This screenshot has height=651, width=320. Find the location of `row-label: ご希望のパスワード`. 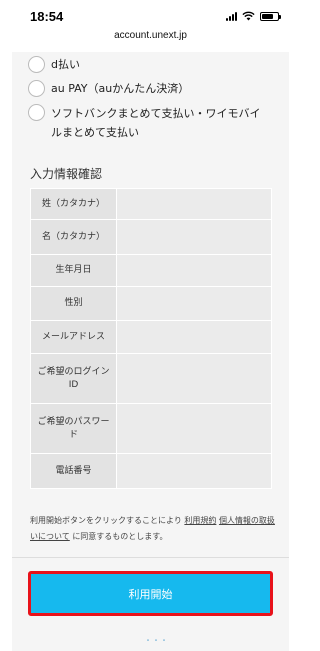

row-label: ご希望のパスワード is located at coordinates (73, 428).